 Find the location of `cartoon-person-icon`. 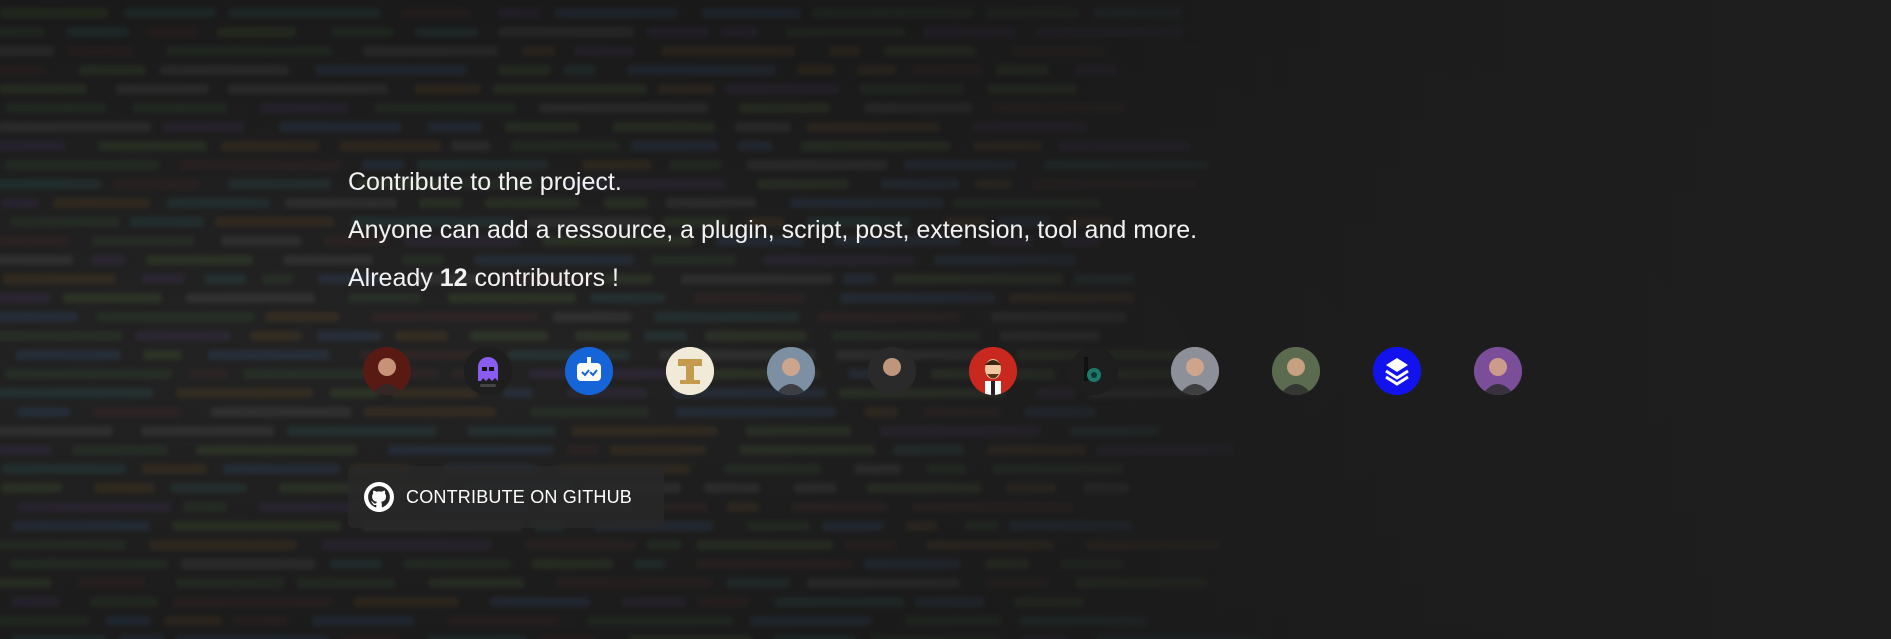

cartoon-person-icon is located at coordinates (993, 371).